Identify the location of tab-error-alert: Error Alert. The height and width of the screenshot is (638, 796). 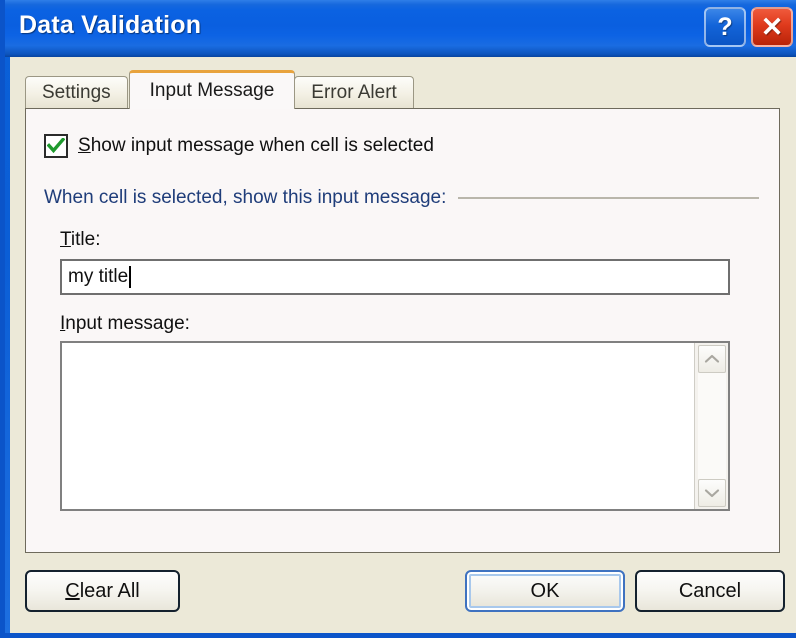
(354, 92).